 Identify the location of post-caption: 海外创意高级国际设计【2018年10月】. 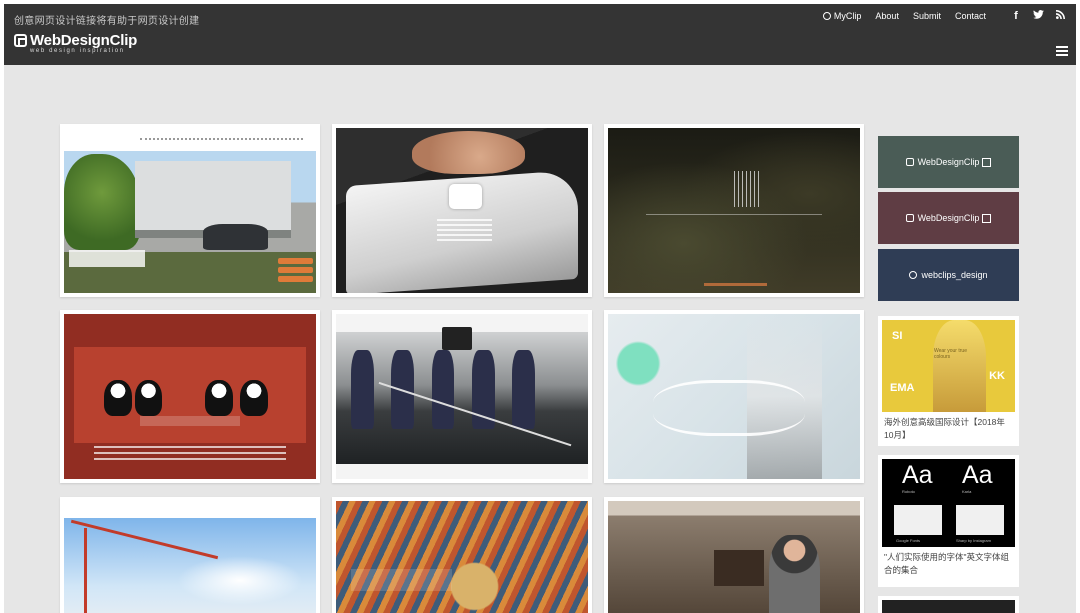
(944, 428).